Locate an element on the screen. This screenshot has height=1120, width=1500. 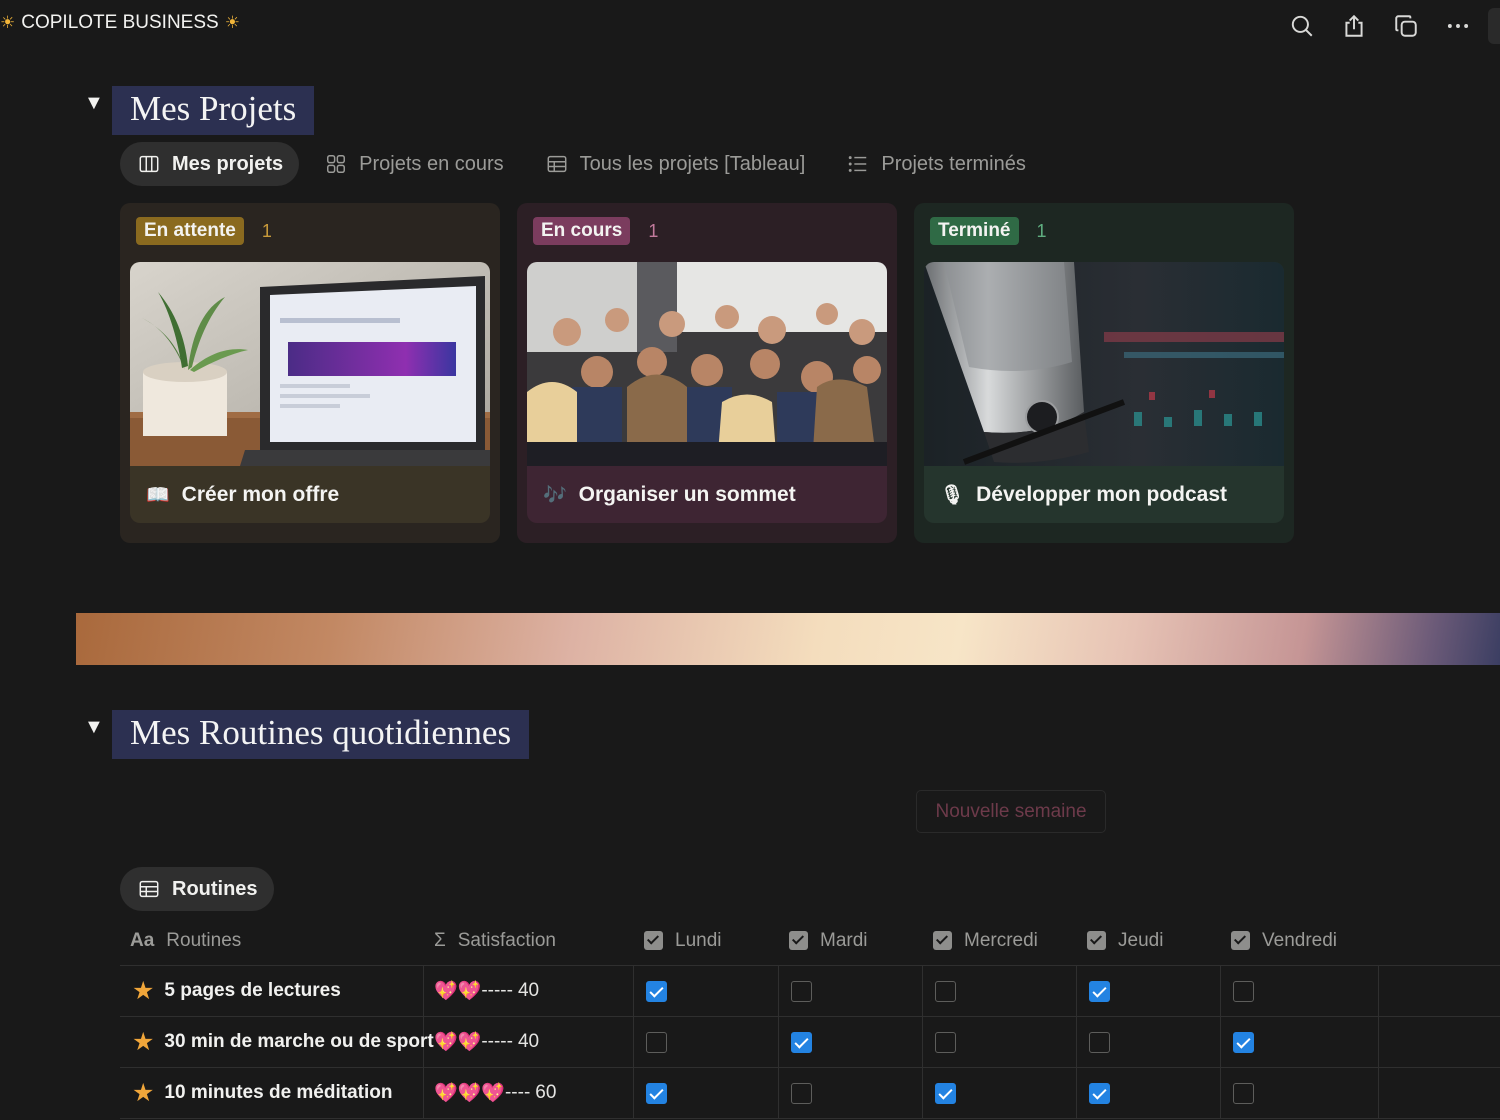
formula-icon: Σ is located at coordinates (440, 940).